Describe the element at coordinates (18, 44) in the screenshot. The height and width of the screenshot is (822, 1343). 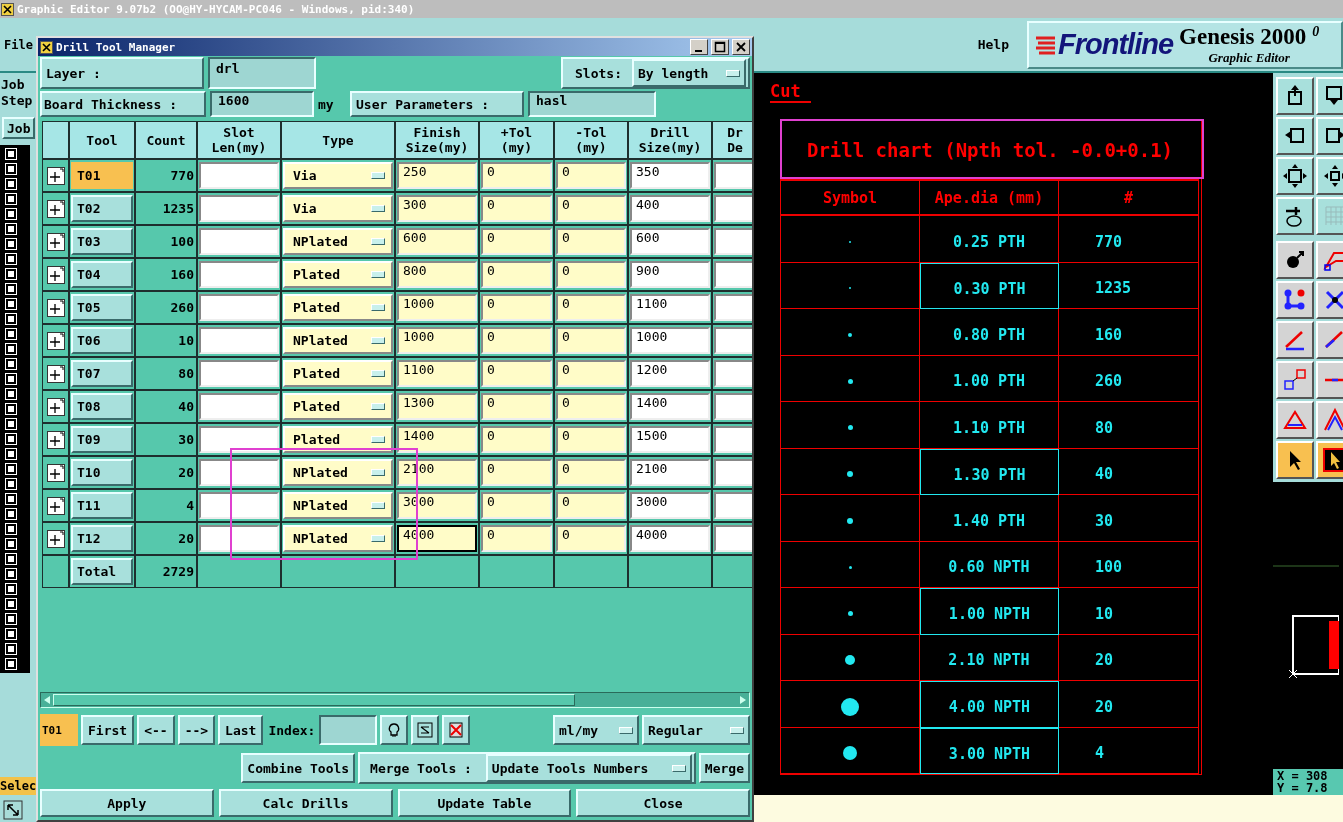
I see `menu-item: File` at that location.